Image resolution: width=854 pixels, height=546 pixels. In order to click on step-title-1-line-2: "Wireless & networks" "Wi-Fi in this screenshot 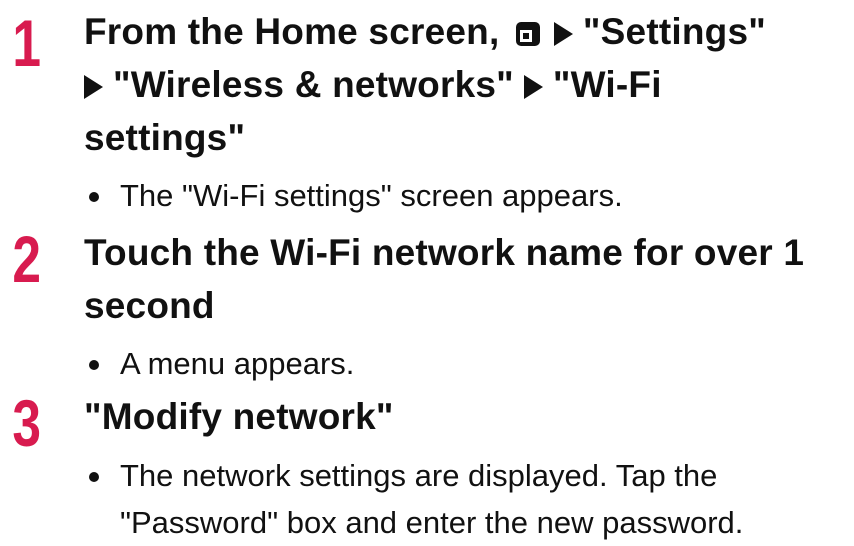, I will do `click(468, 84)`.